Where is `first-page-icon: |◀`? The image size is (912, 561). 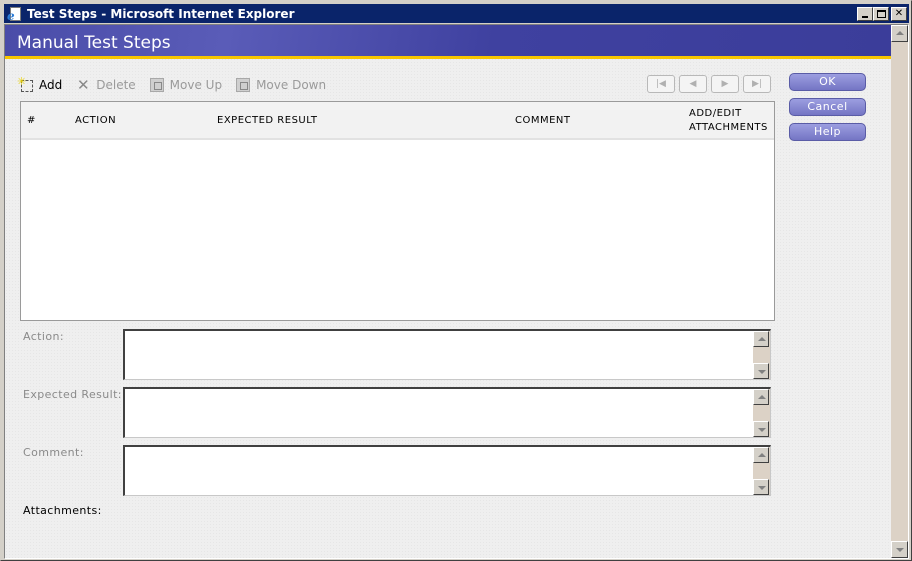
first-page-icon: |◀ is located at coordinates (661, 84).